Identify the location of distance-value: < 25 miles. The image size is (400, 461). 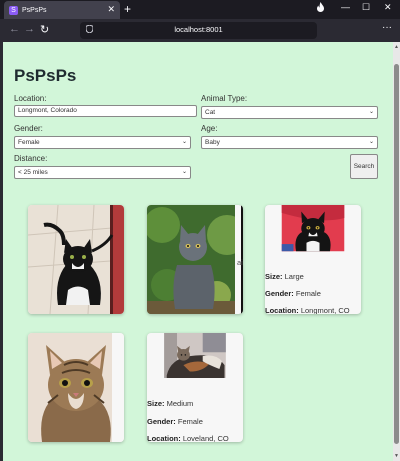
(33, 172).